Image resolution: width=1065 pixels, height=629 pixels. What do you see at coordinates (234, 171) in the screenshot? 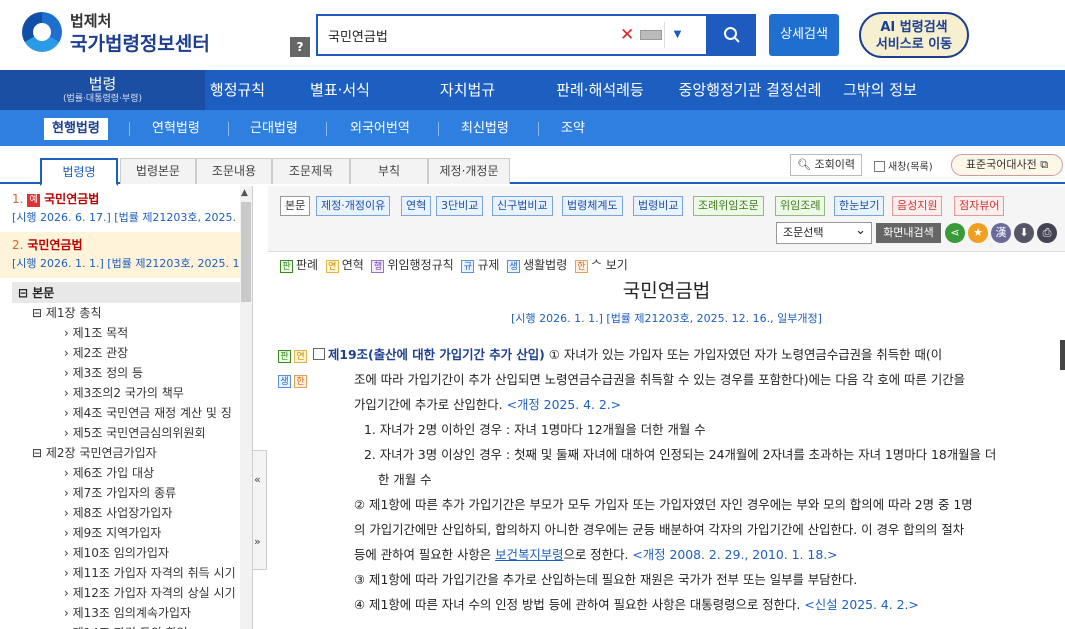
I see `tab-article-content: 조문내용` at bounding box center [234, 171].